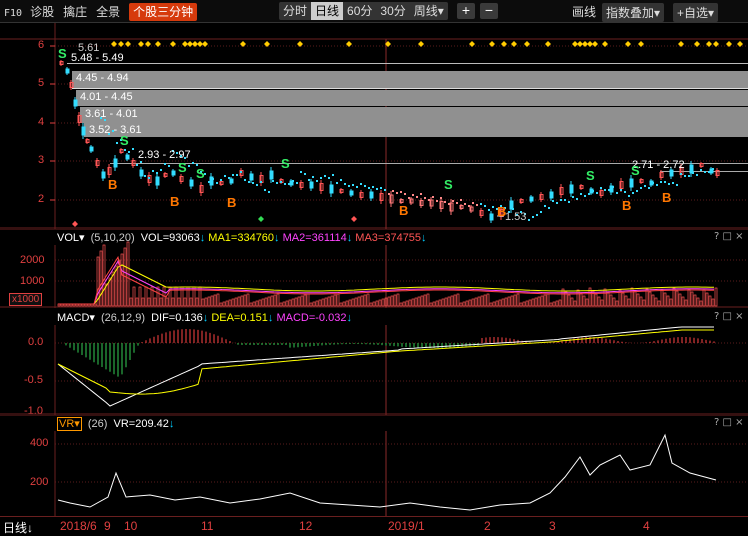 Image resolution: width=748 pixels, height=536 pixels. What do you see at coordinates (359, 11) in the screenshot?
I see `period-60min: 60分` at bounding box center [359, 11].